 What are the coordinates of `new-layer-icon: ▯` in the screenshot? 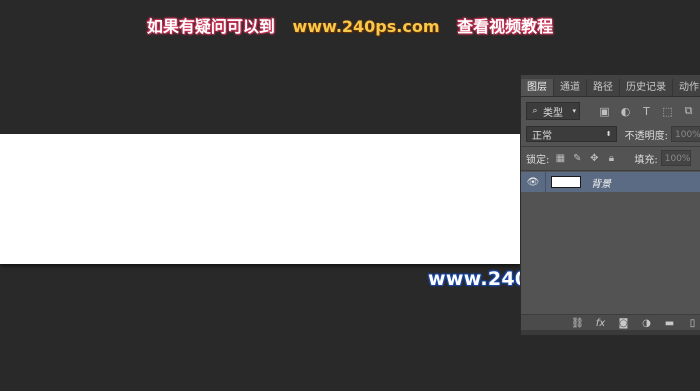 It's located at (692, 323).